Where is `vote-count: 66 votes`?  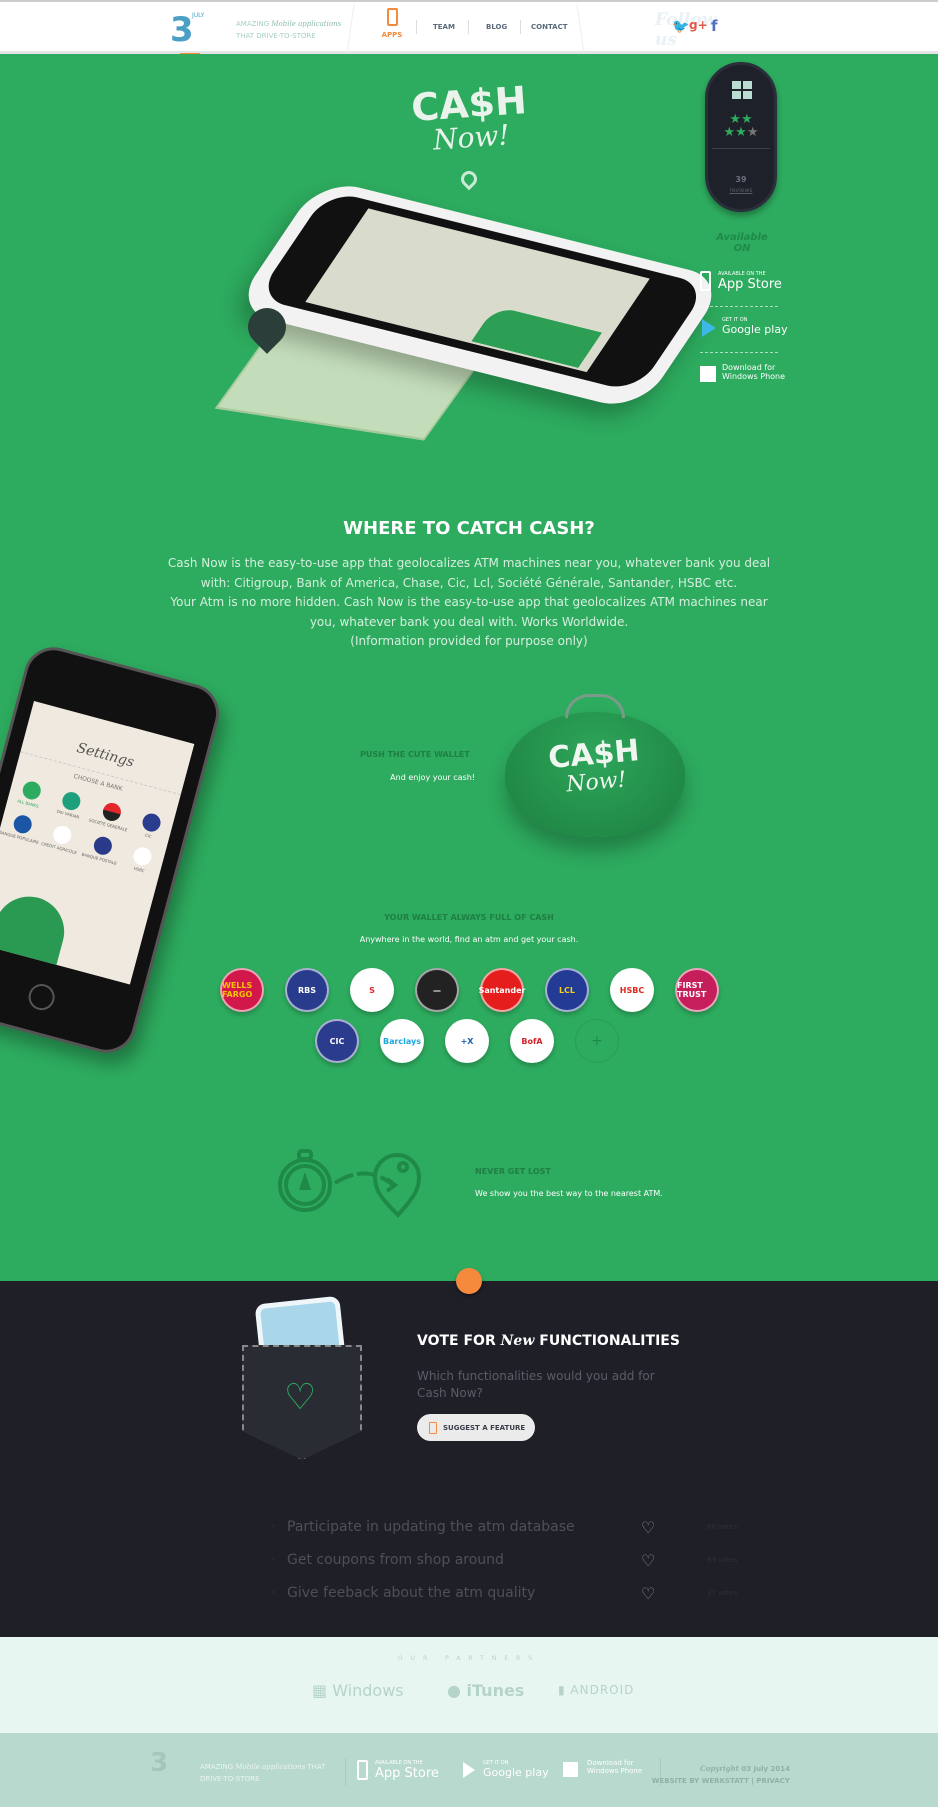 vote-count: 66 votes is located at coordinates (722, 1527).